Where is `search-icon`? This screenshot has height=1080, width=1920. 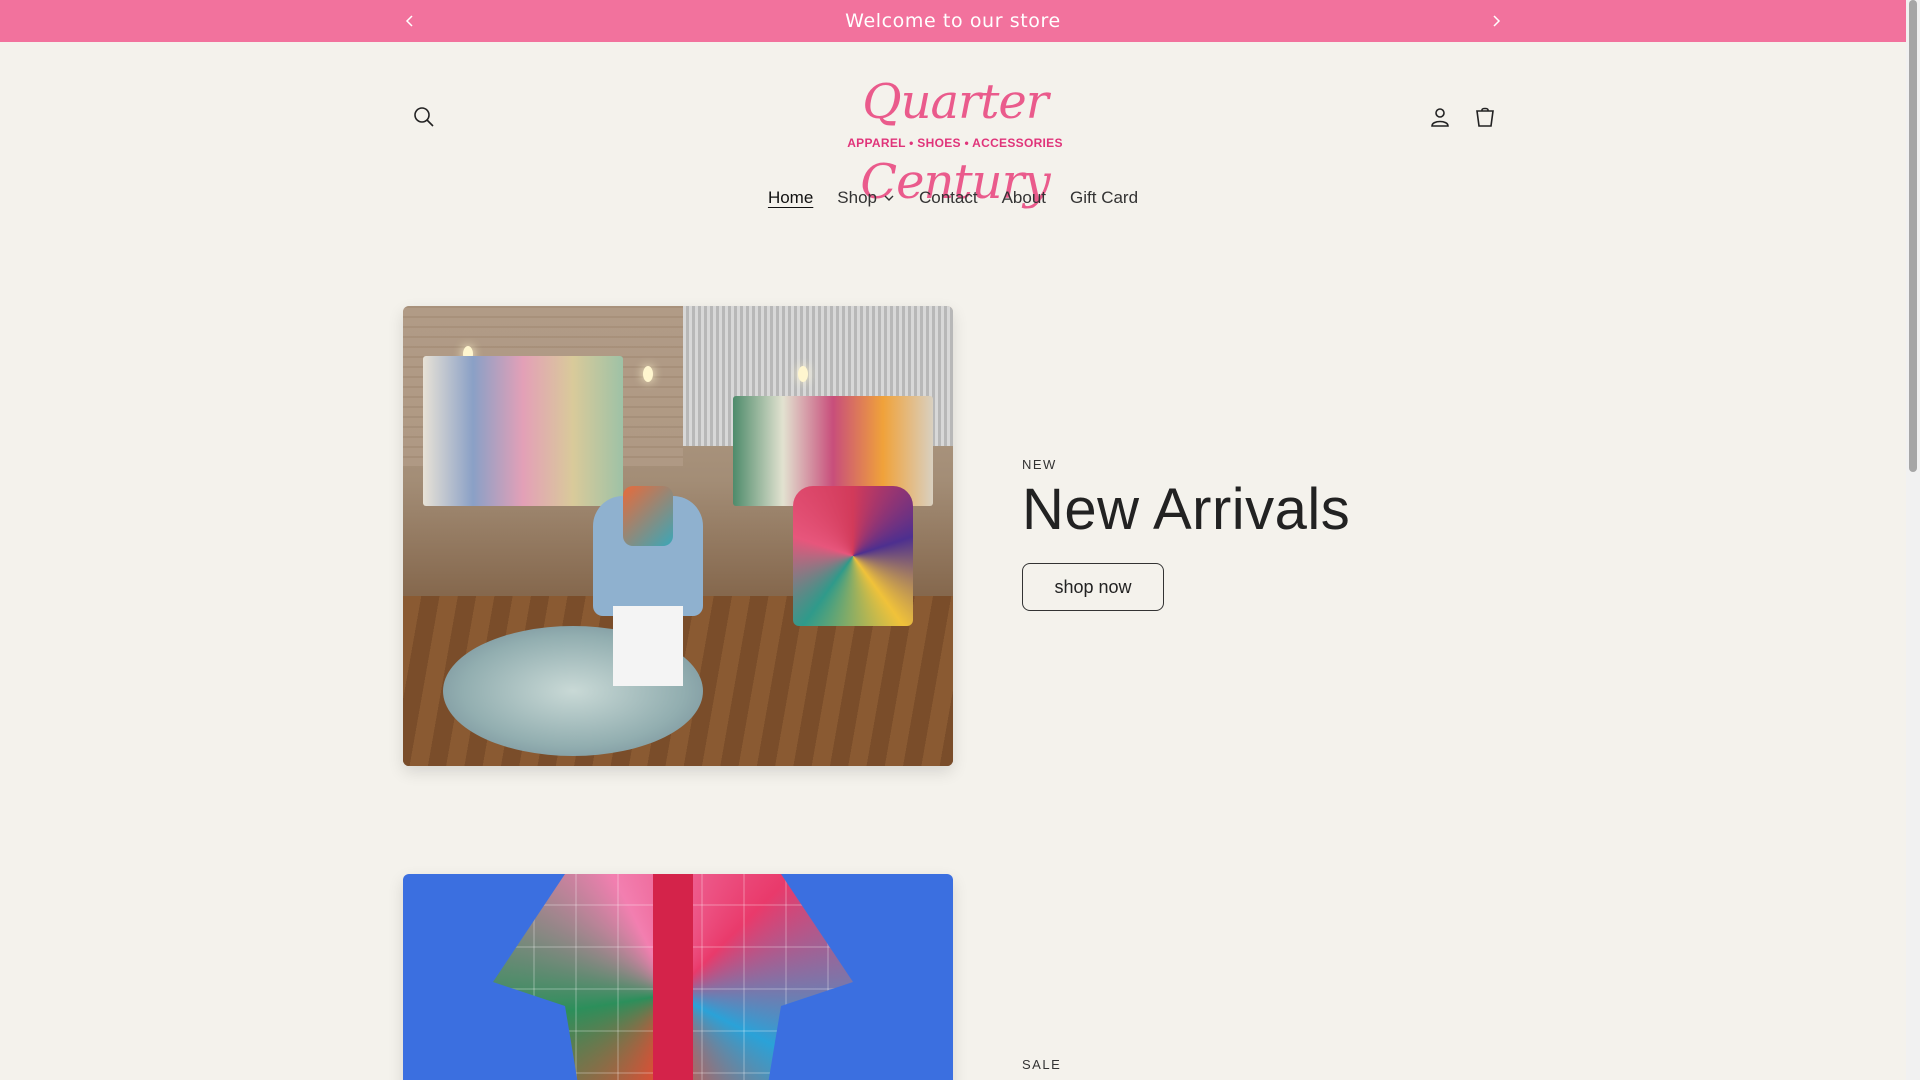 search-icon is located at coordinates (424, 117).